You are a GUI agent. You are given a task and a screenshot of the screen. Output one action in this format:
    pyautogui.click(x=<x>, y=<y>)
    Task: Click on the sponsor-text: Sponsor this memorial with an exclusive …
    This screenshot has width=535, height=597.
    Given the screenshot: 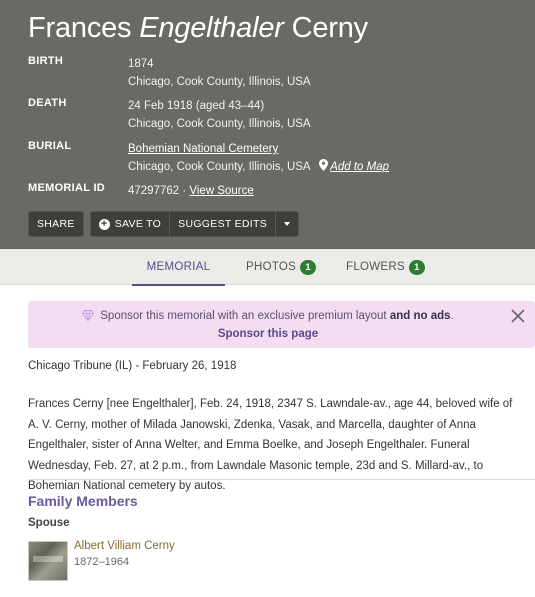 What is the action you would take?
    pyautogui.click(x=243, y=316)
    